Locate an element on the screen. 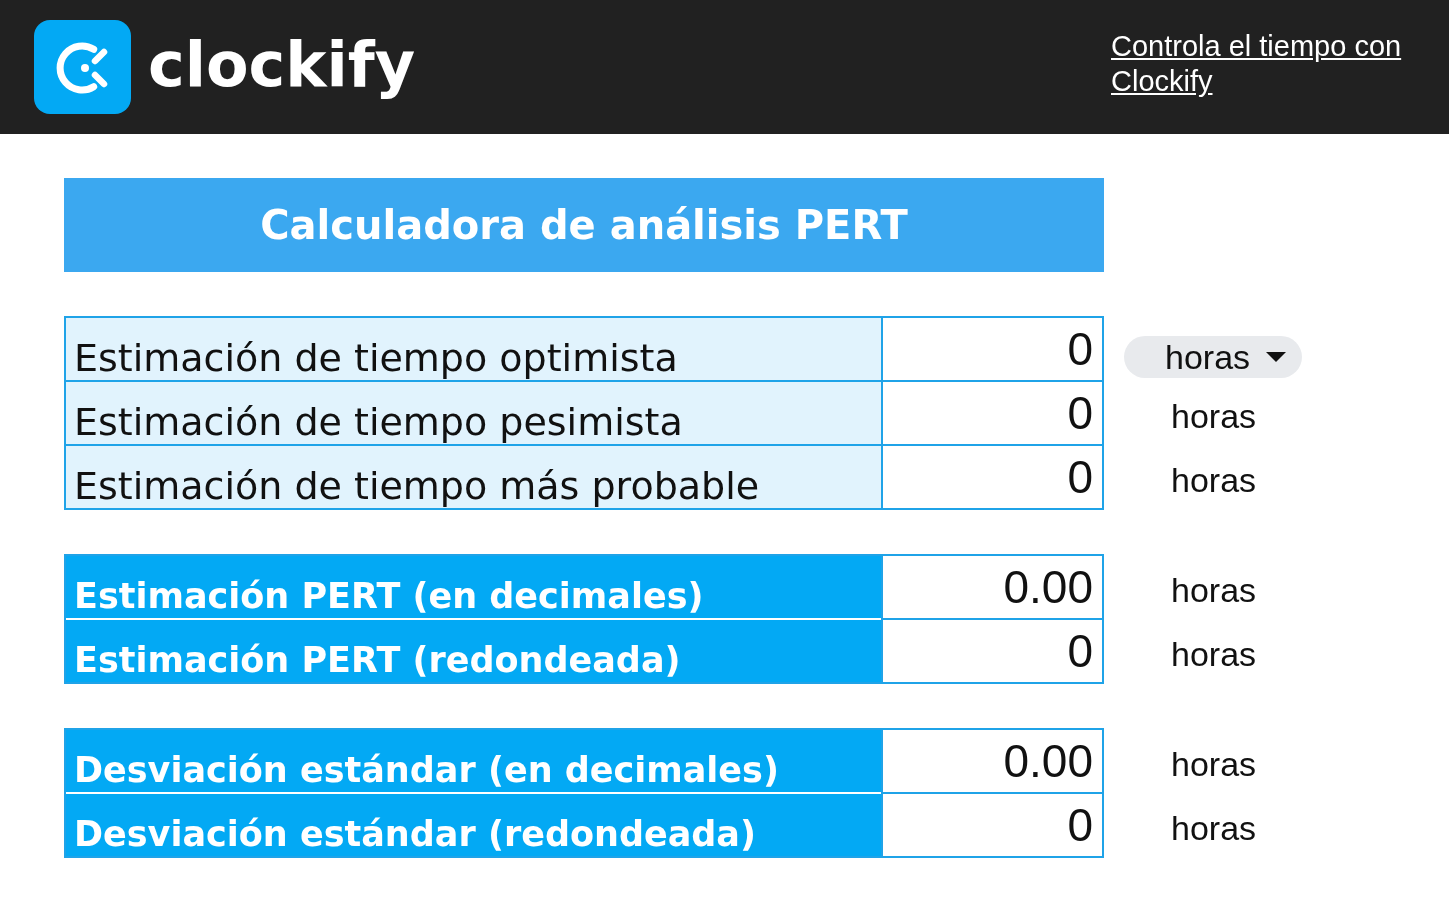  header-link: Controla el tiempo con Clockify is located at coordinates (1261, 64).